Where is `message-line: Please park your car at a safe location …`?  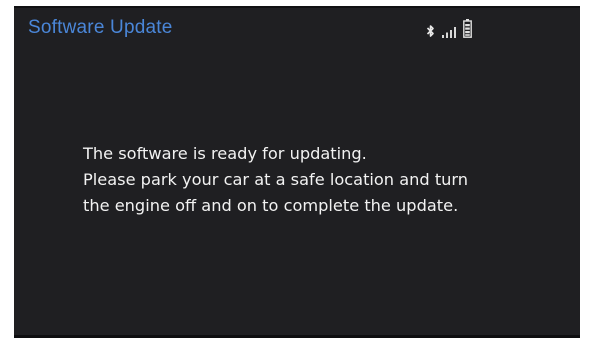 message-line: Please park your car at a safe location … is located at coordinates (276, 179).